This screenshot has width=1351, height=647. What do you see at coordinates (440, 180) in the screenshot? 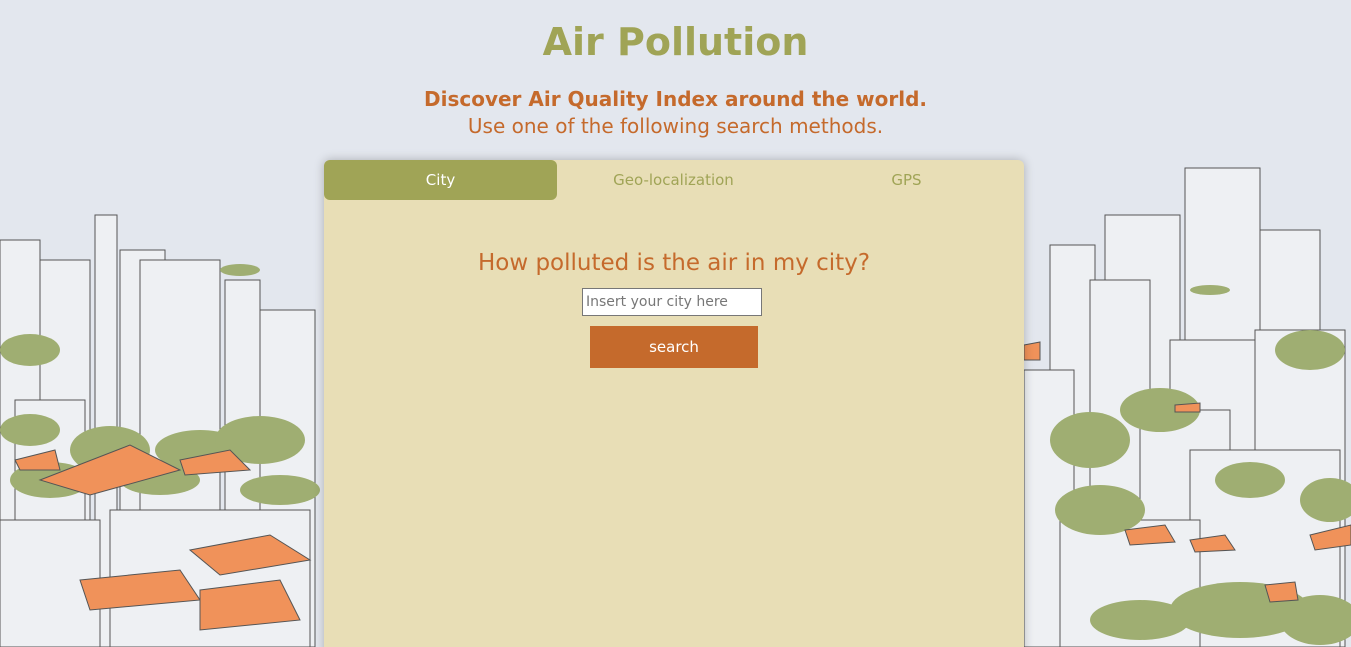
I see `tab-city: City` at bounding box center [440, 180].